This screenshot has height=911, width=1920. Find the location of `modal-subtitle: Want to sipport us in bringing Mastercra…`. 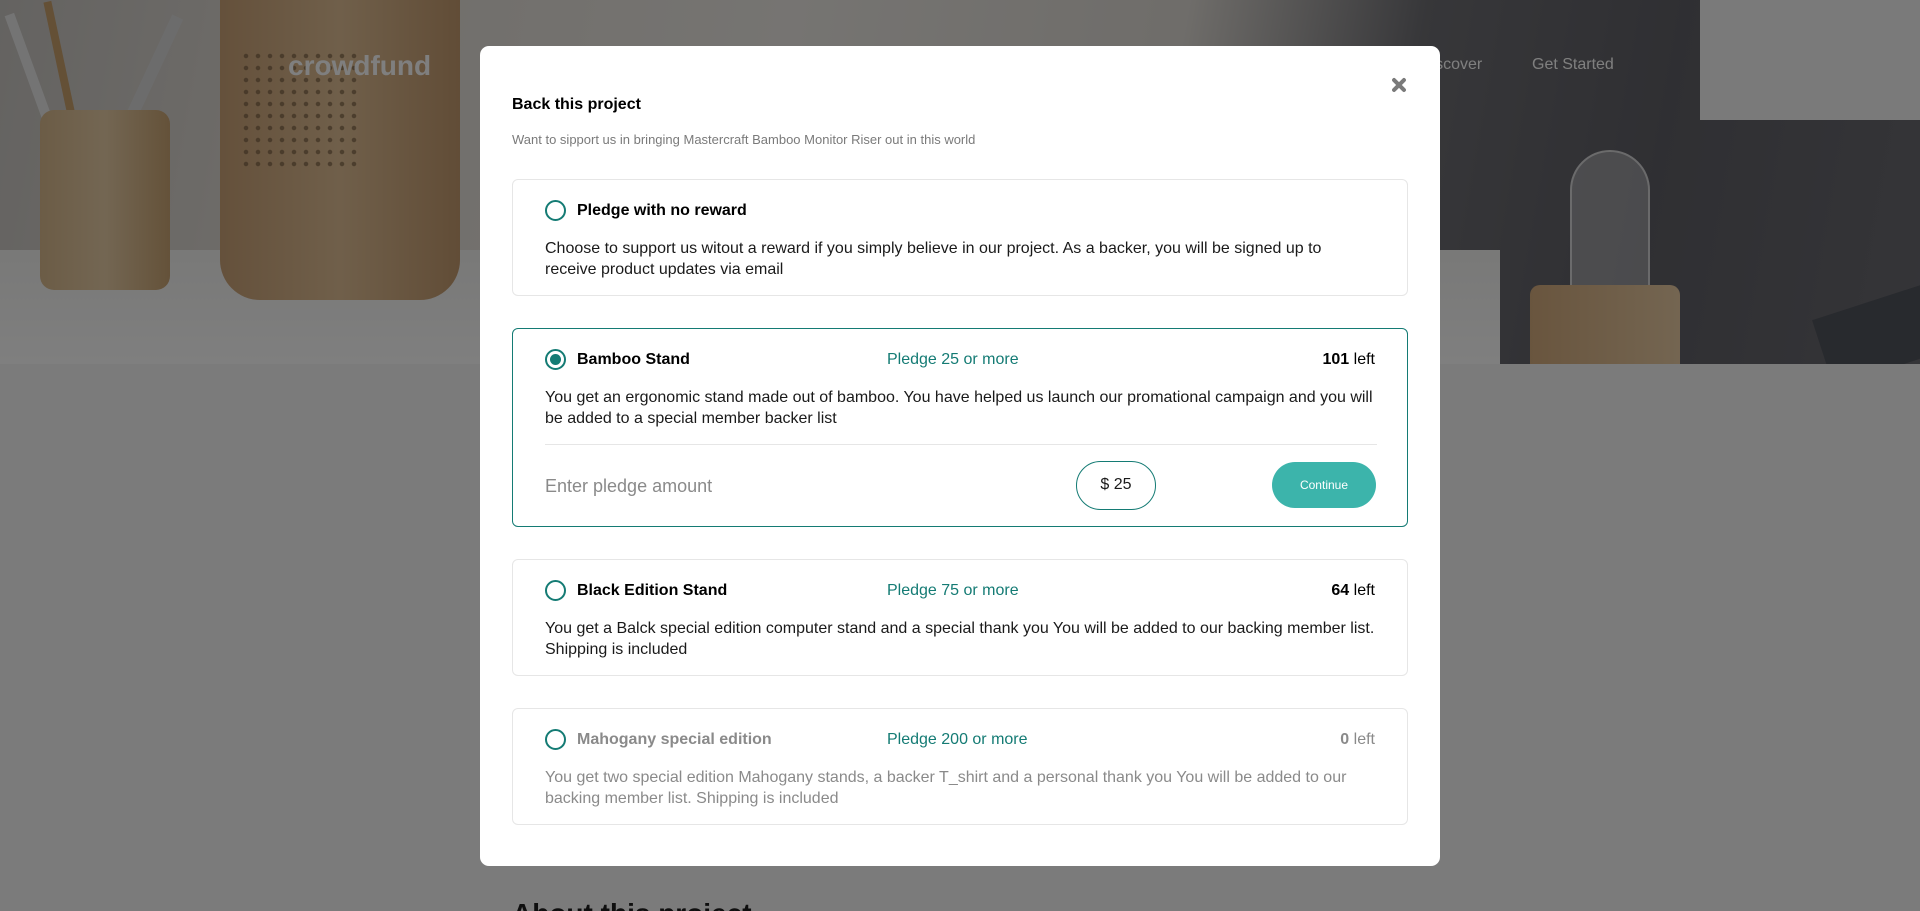

modal-subtitle: Want to sipport us in bringing Mastercra… is located at coordinates (744, 139).